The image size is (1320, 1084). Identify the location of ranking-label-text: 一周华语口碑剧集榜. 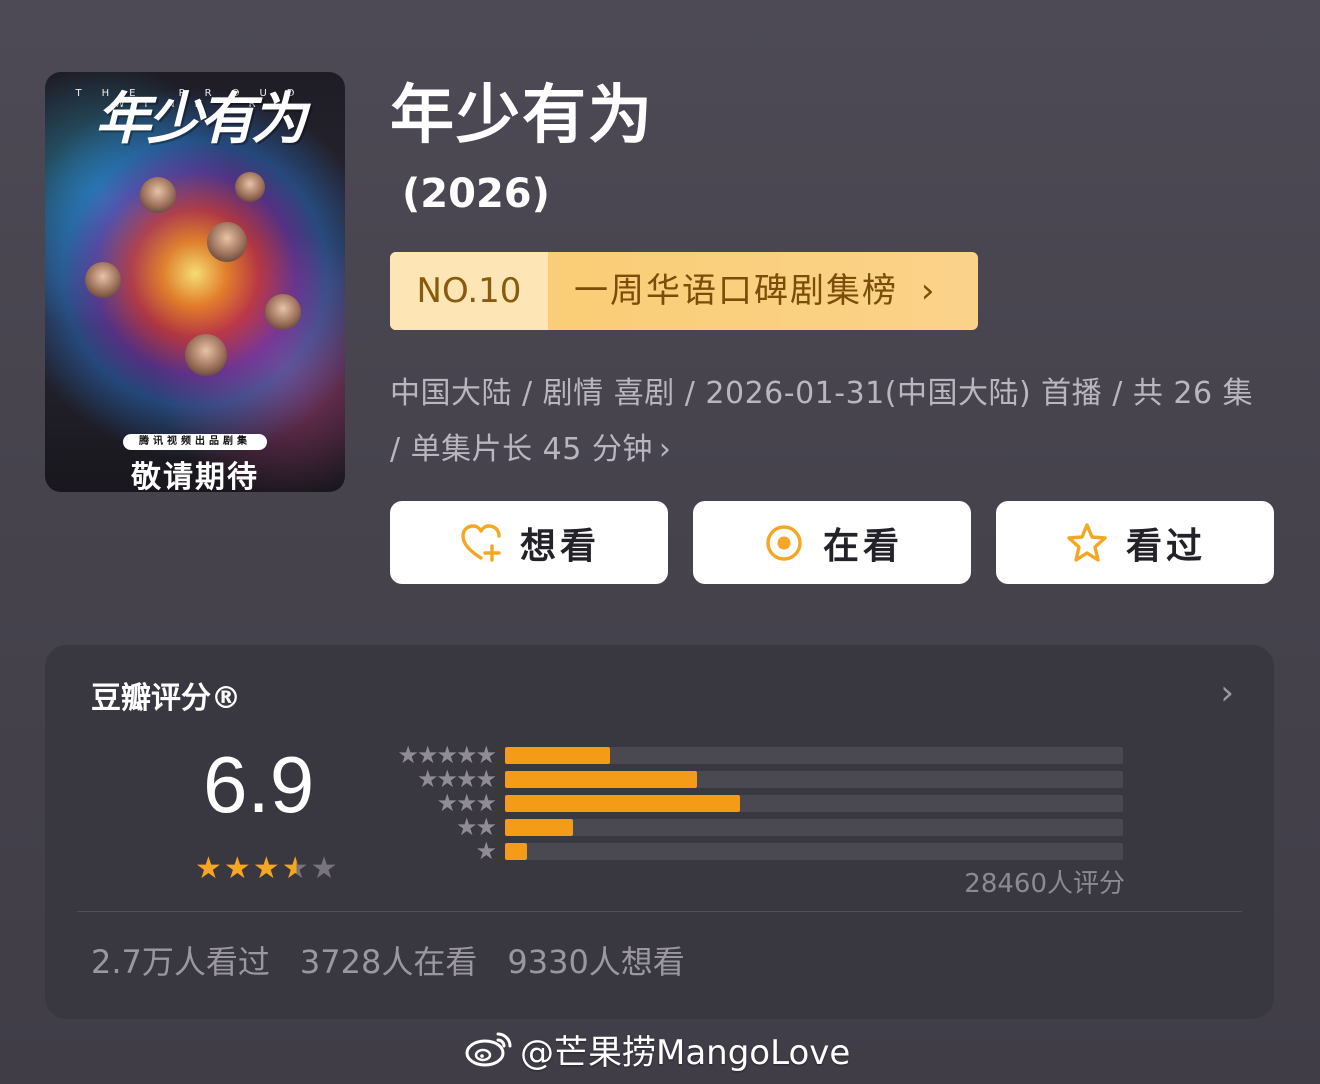
(736, 291).